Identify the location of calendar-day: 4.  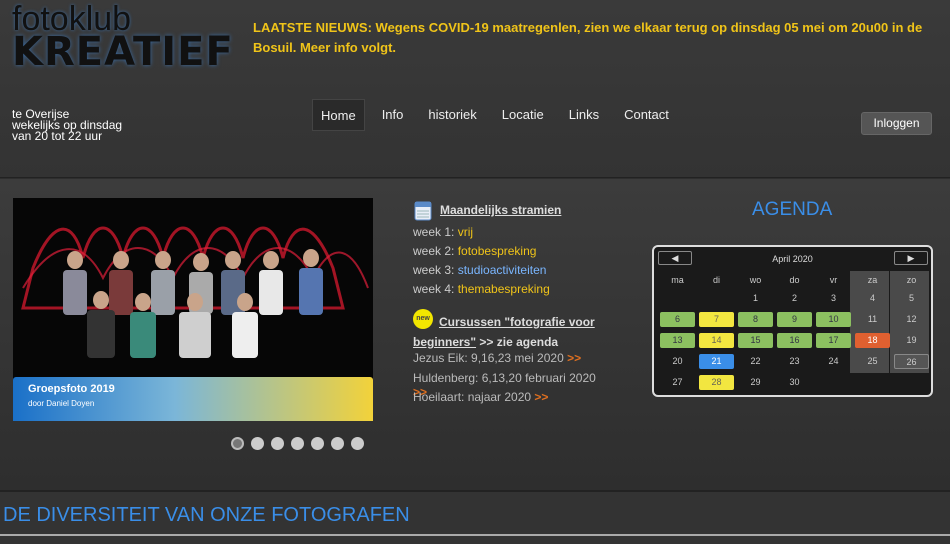
(872, 298).